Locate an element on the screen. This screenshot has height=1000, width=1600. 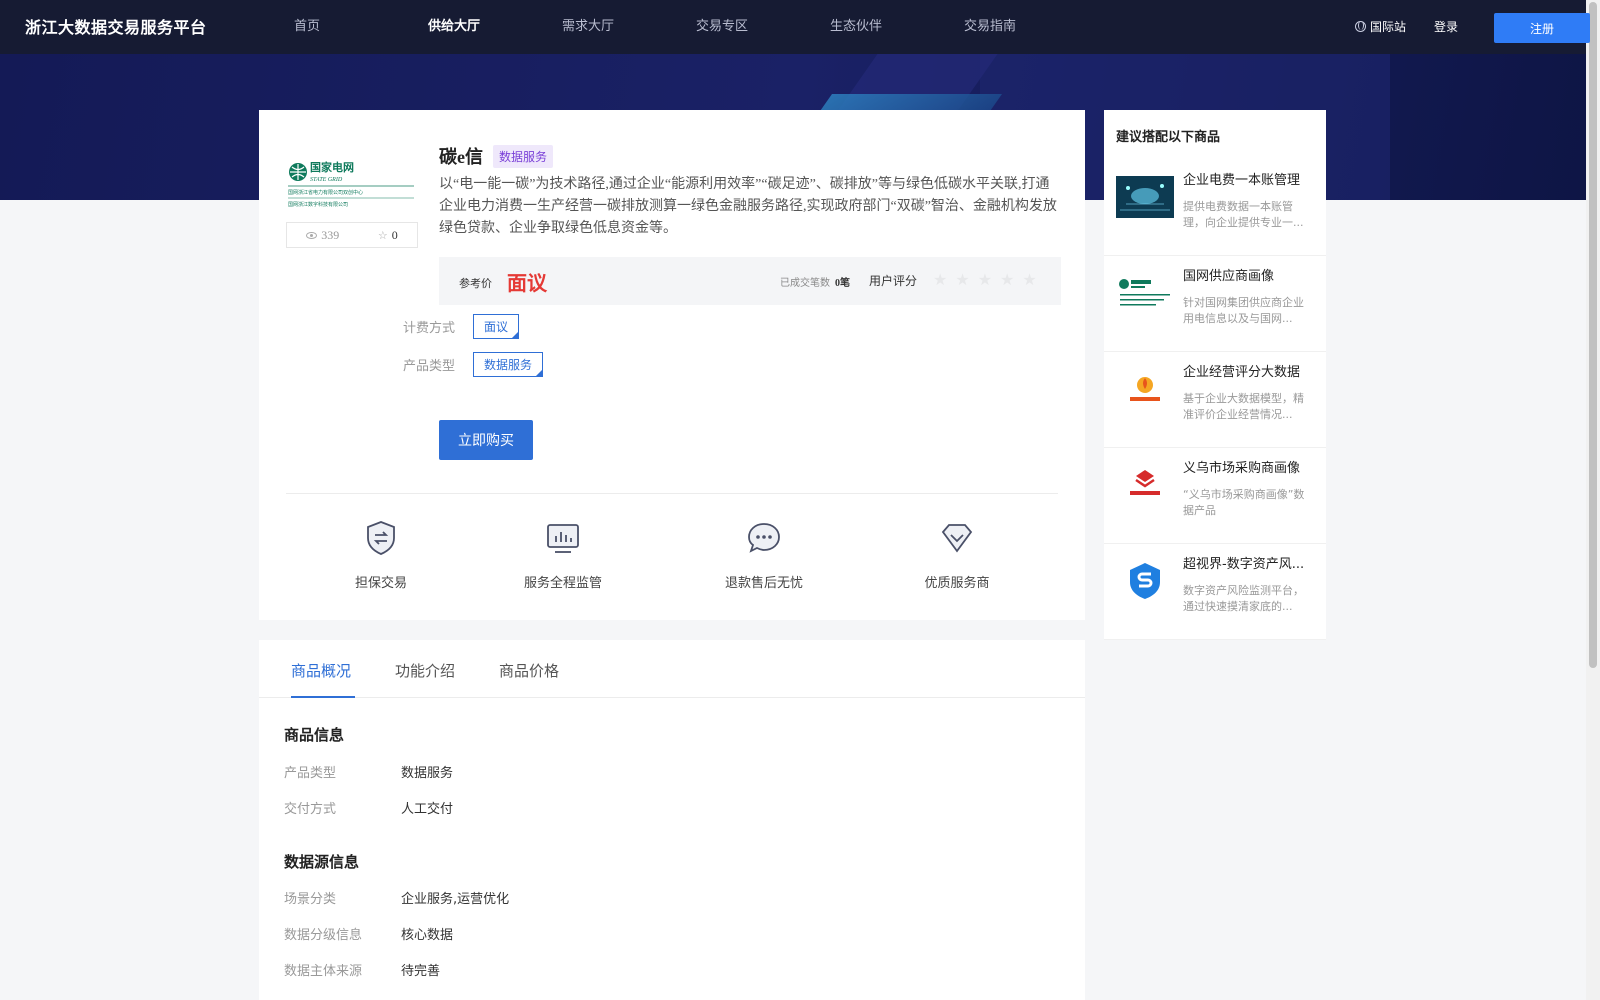
scrollbar-thumb is located at coordinates (1593, 335).